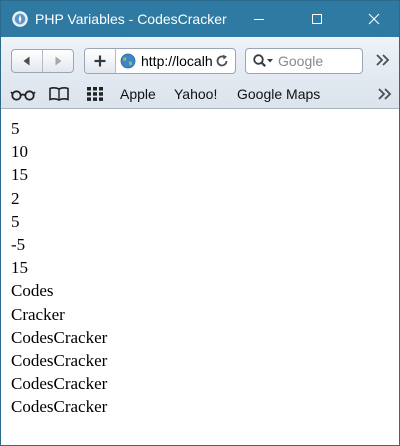 This screenshot has height=446, width=400. I want to click on forward-arrow-icon, so click(58, 61).